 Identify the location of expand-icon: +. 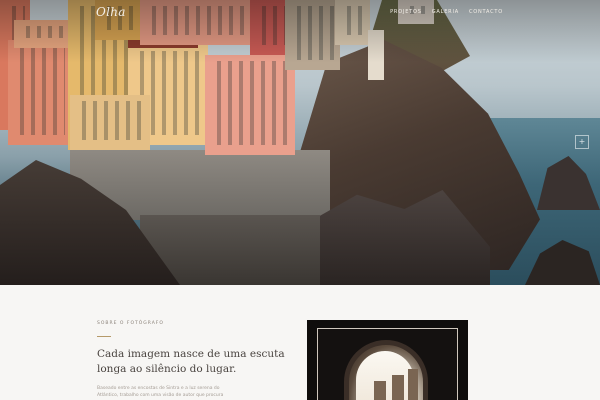
(582, 142).